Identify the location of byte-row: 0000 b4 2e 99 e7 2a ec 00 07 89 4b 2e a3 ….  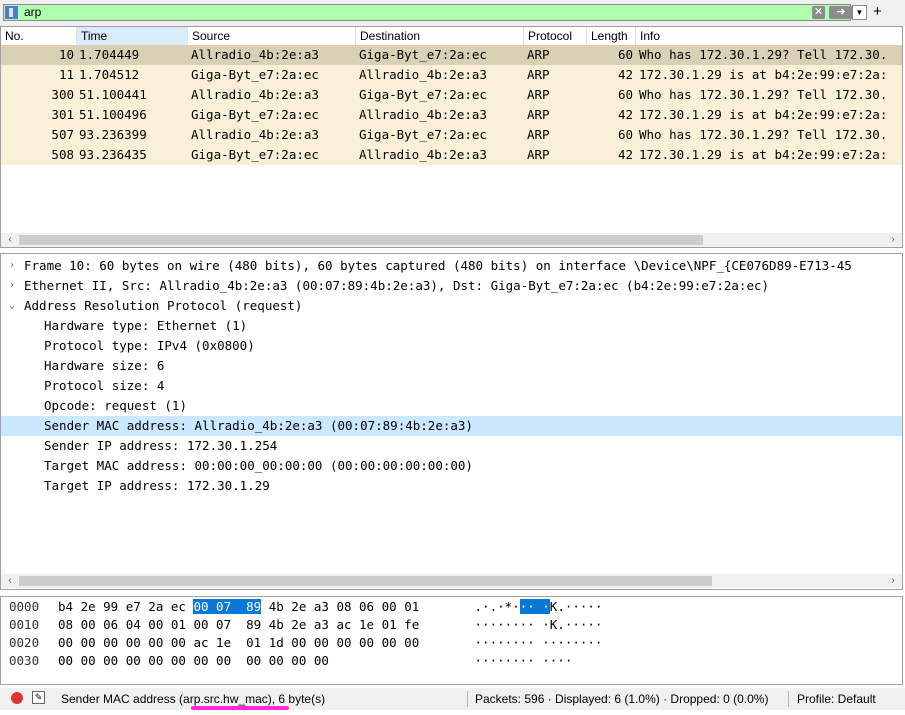
(451, 607).